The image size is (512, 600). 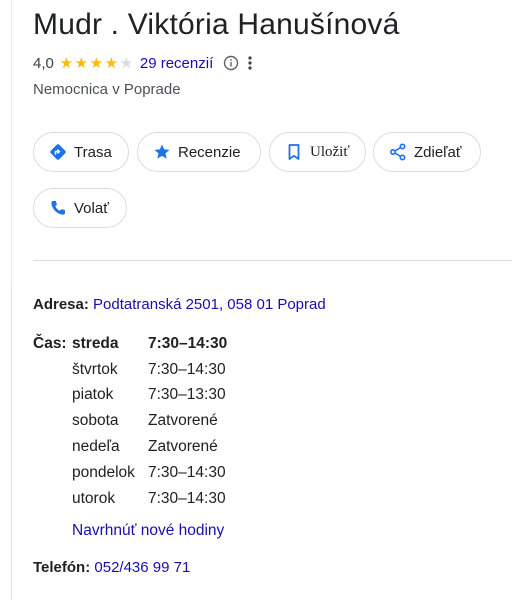 I want to click on bookmark-icon, so click(x=294, y=152).